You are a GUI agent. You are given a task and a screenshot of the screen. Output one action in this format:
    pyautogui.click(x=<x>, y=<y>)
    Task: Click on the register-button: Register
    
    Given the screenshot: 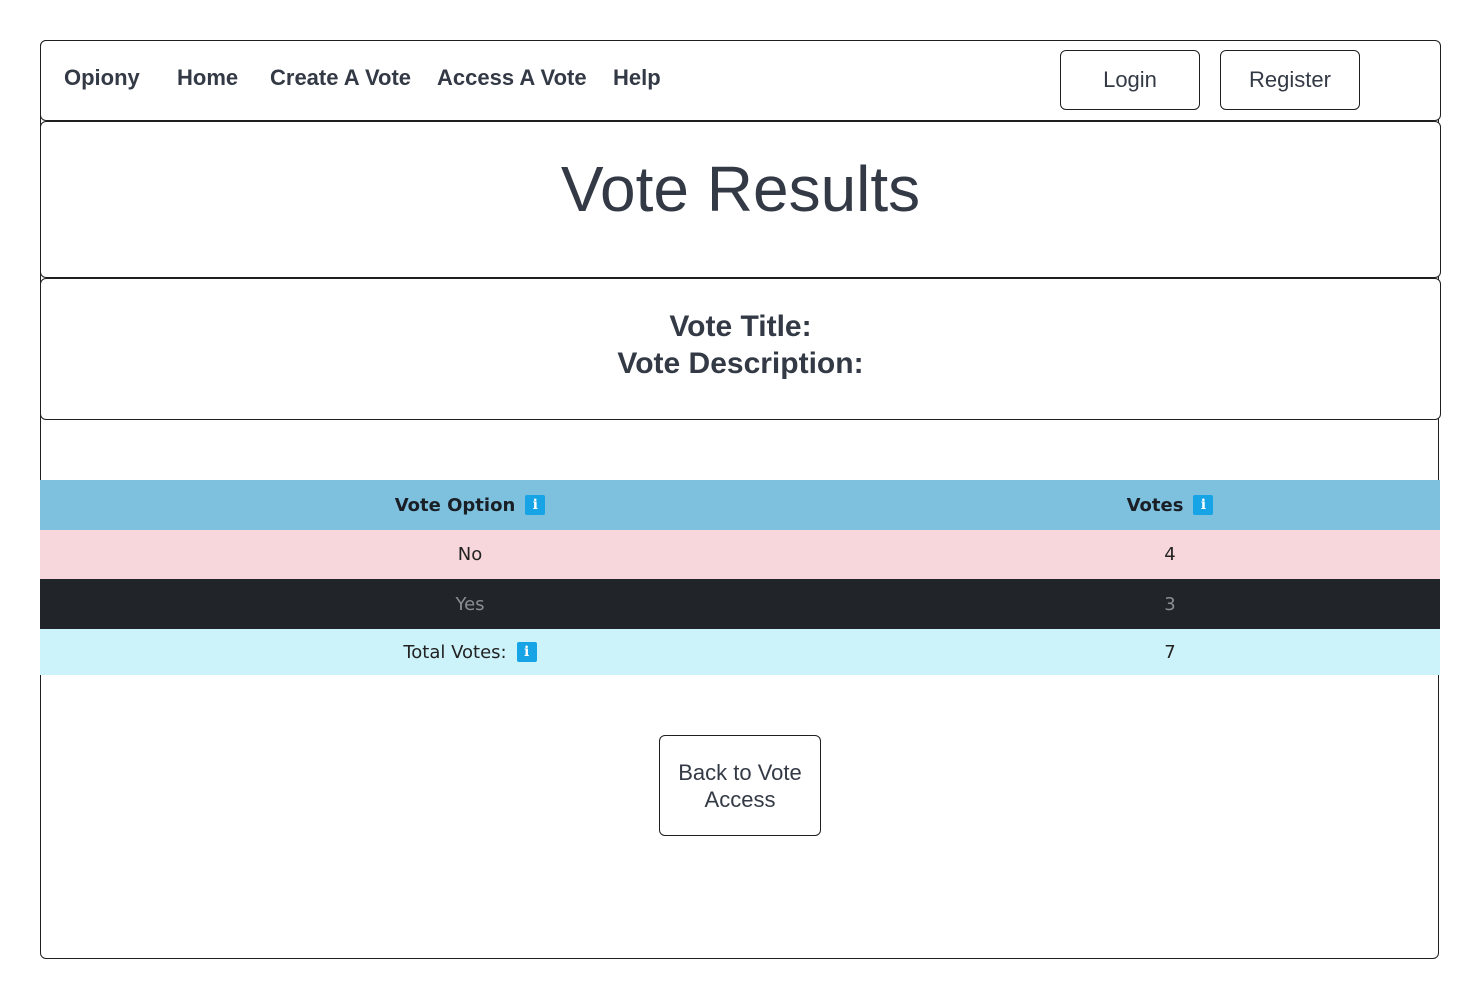 What is the action you would take?
    pyautogui.click(x=1290, y=80)
    